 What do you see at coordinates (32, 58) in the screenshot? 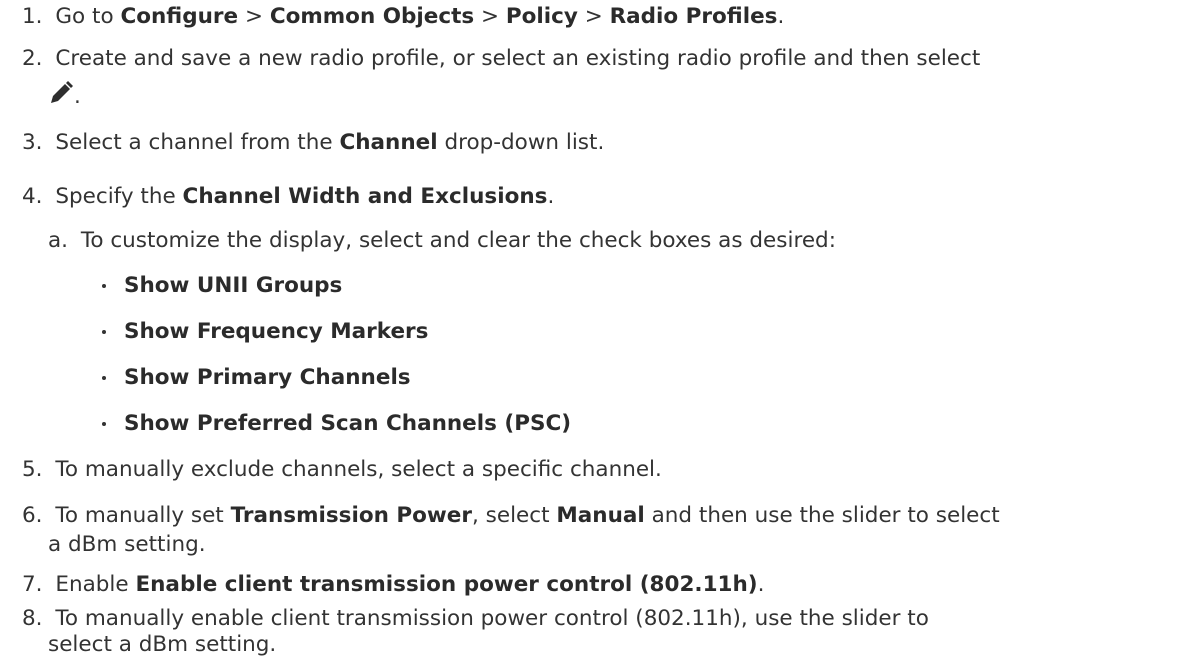
I see `step-number: 2.` at bounding box center [32, 58].